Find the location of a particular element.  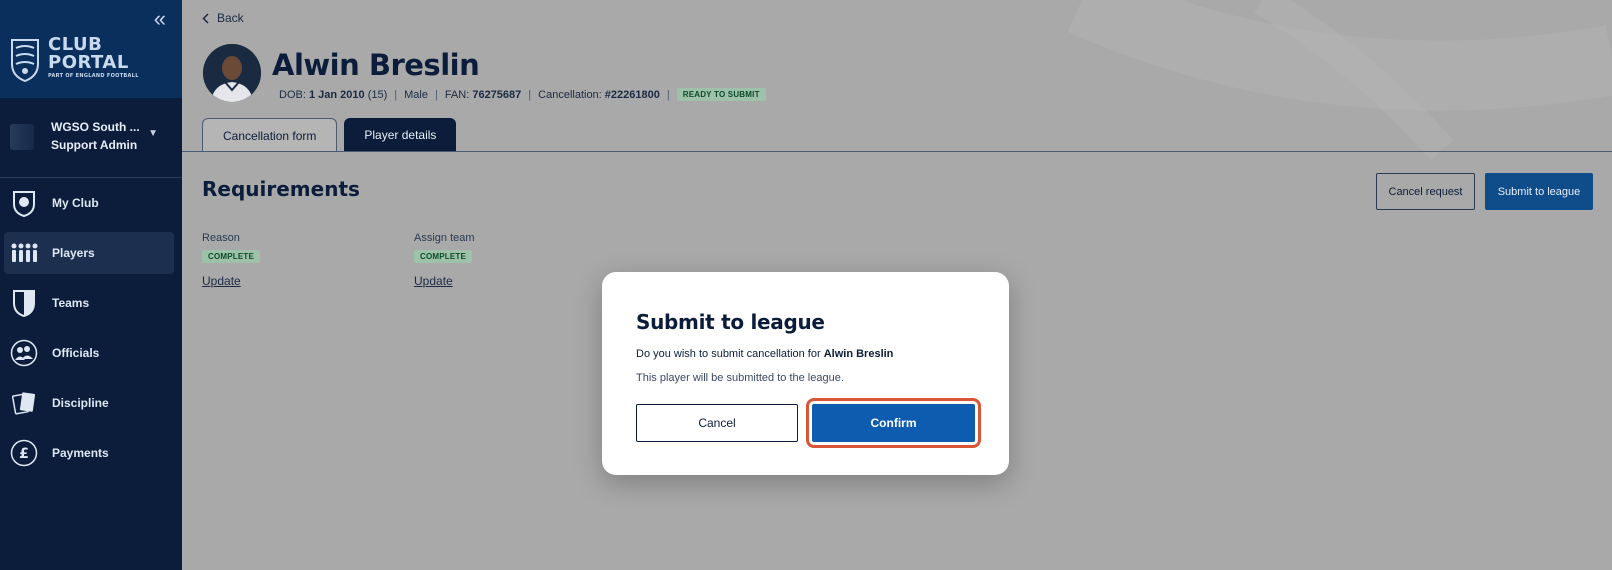

modal-confirm-button: Confirm is located at coordinates (893, 423).